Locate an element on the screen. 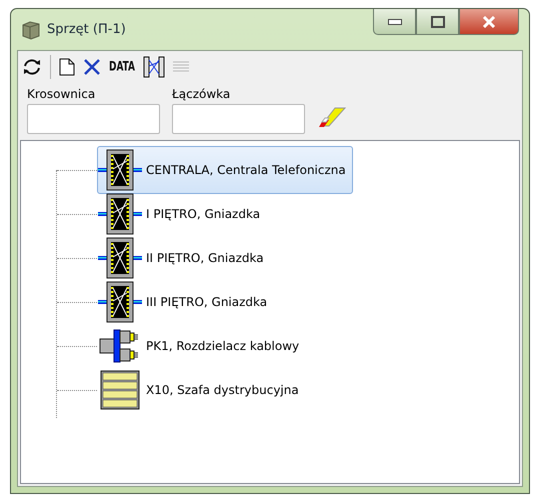  close-button is located at coordinates (489, 22).